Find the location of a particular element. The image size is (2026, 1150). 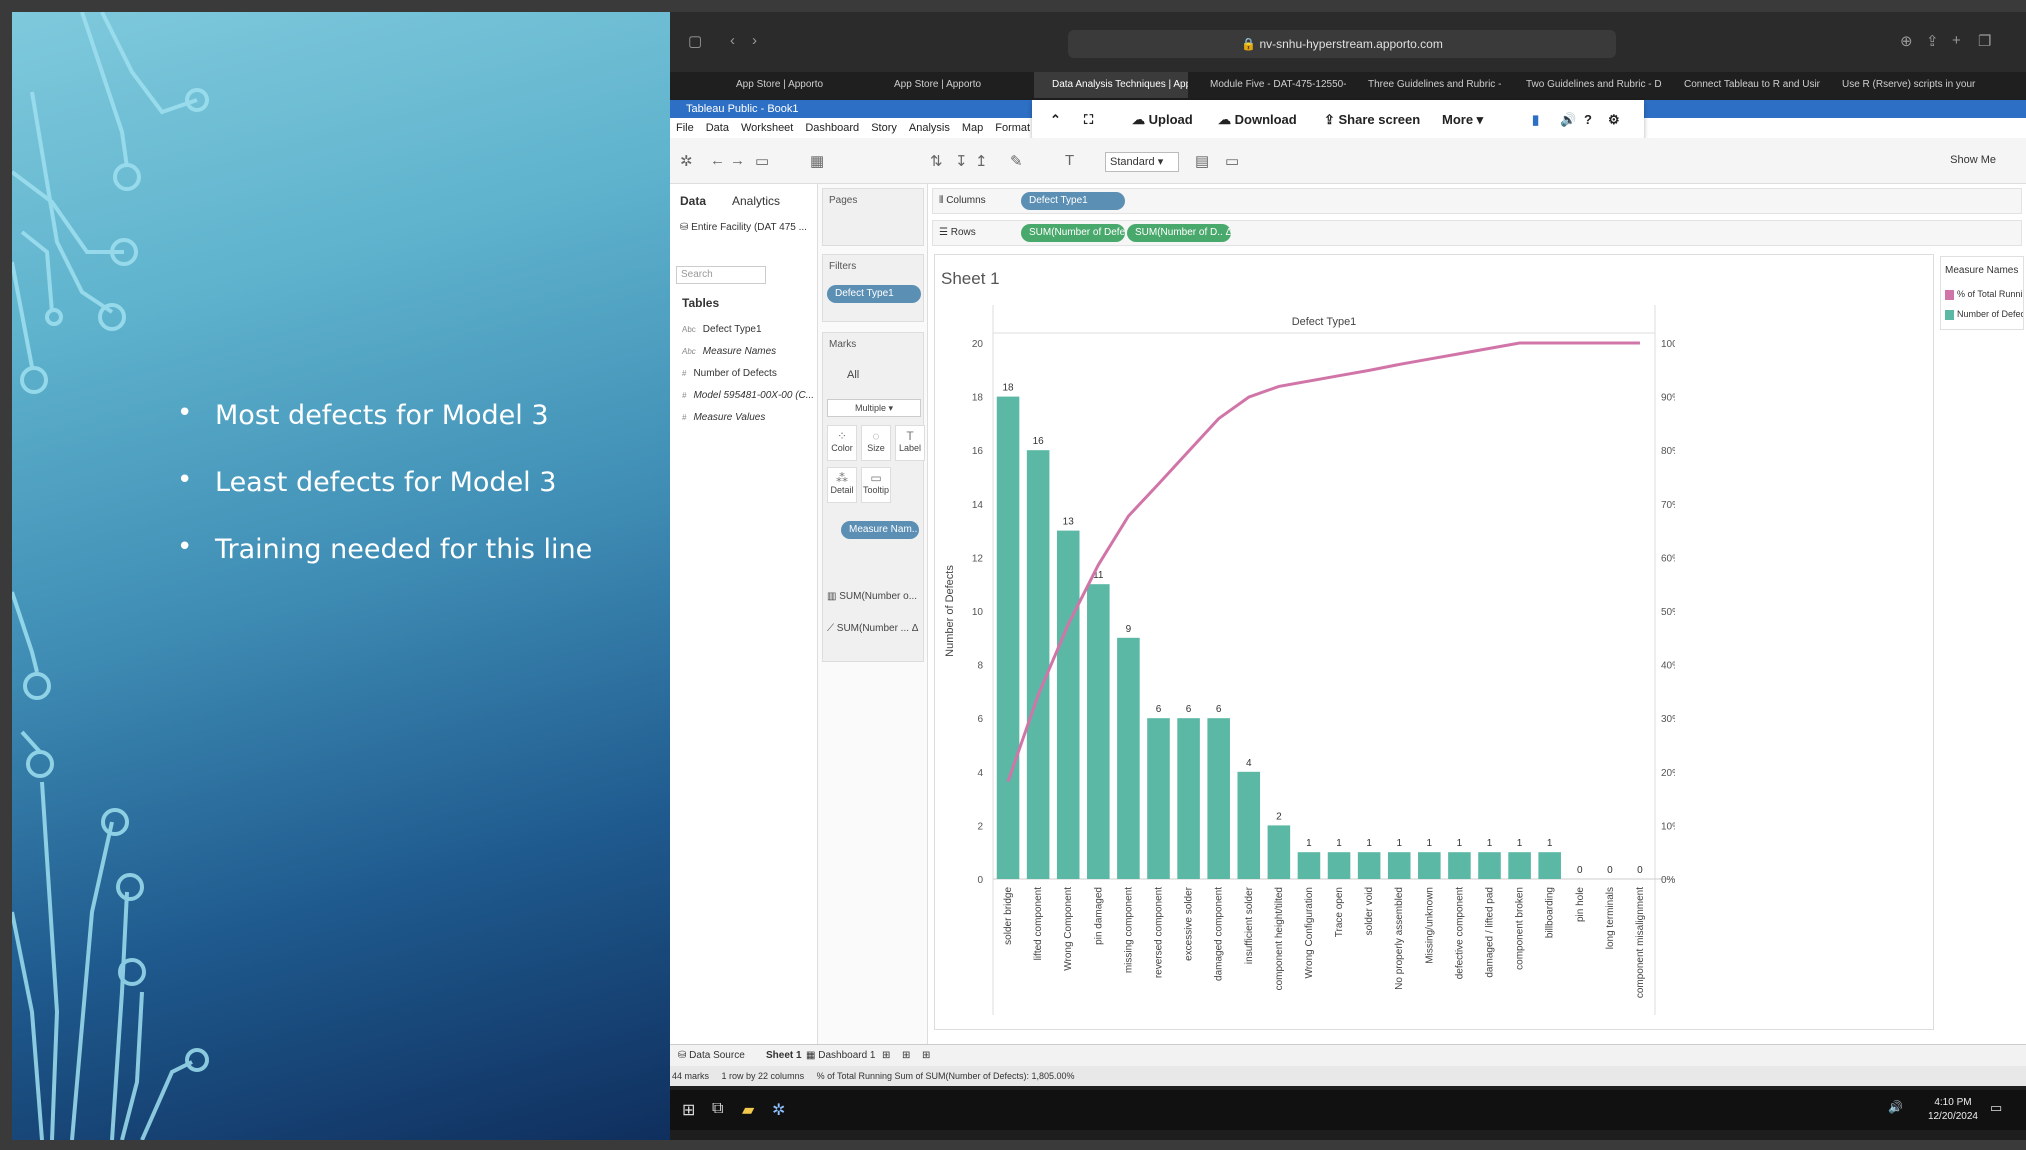

tab-dashboard-1: ▦ Dashboard 1 is located at coordinates (841, 1055).